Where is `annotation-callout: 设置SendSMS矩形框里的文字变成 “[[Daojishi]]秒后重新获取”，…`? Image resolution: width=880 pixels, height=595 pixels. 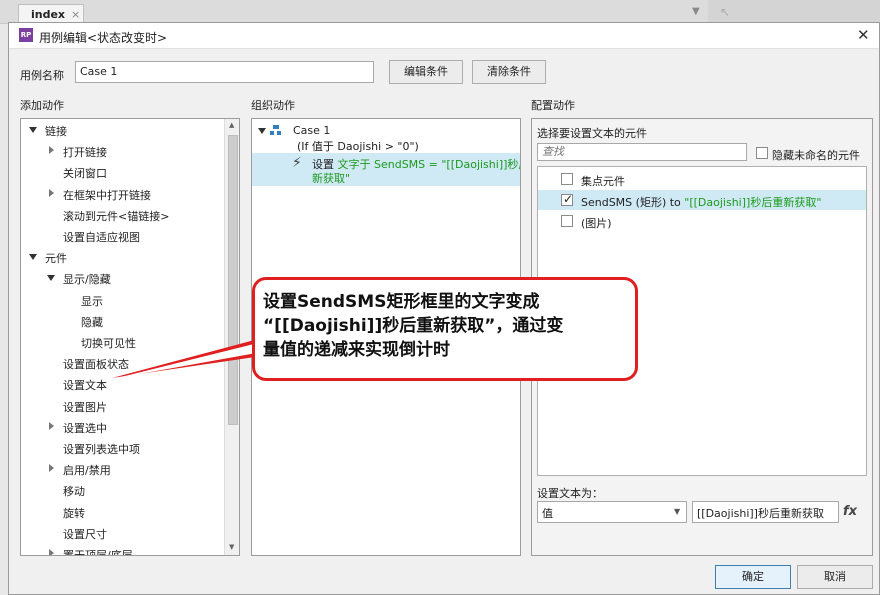
annotation-callout: 设置SendSMS矩形框里的文字变成 “[[Daojishi]]秒后重新获取”，… is located at coordinates (445, 329).